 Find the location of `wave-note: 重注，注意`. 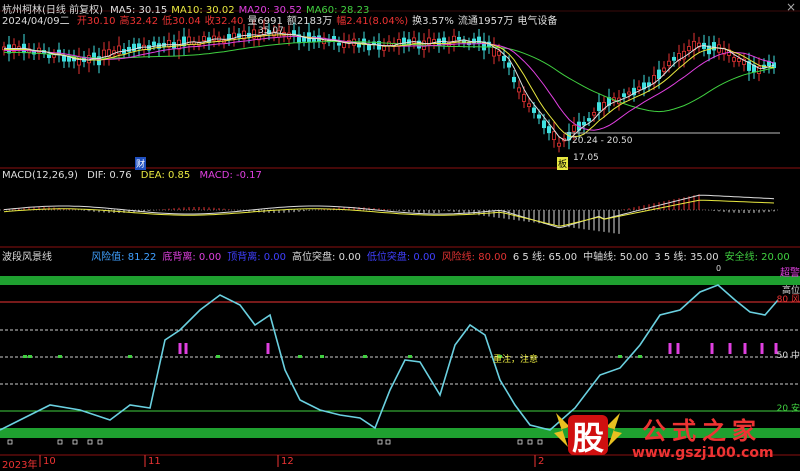

wave-note: 重注，注意 is located at coordinates (516, 360).